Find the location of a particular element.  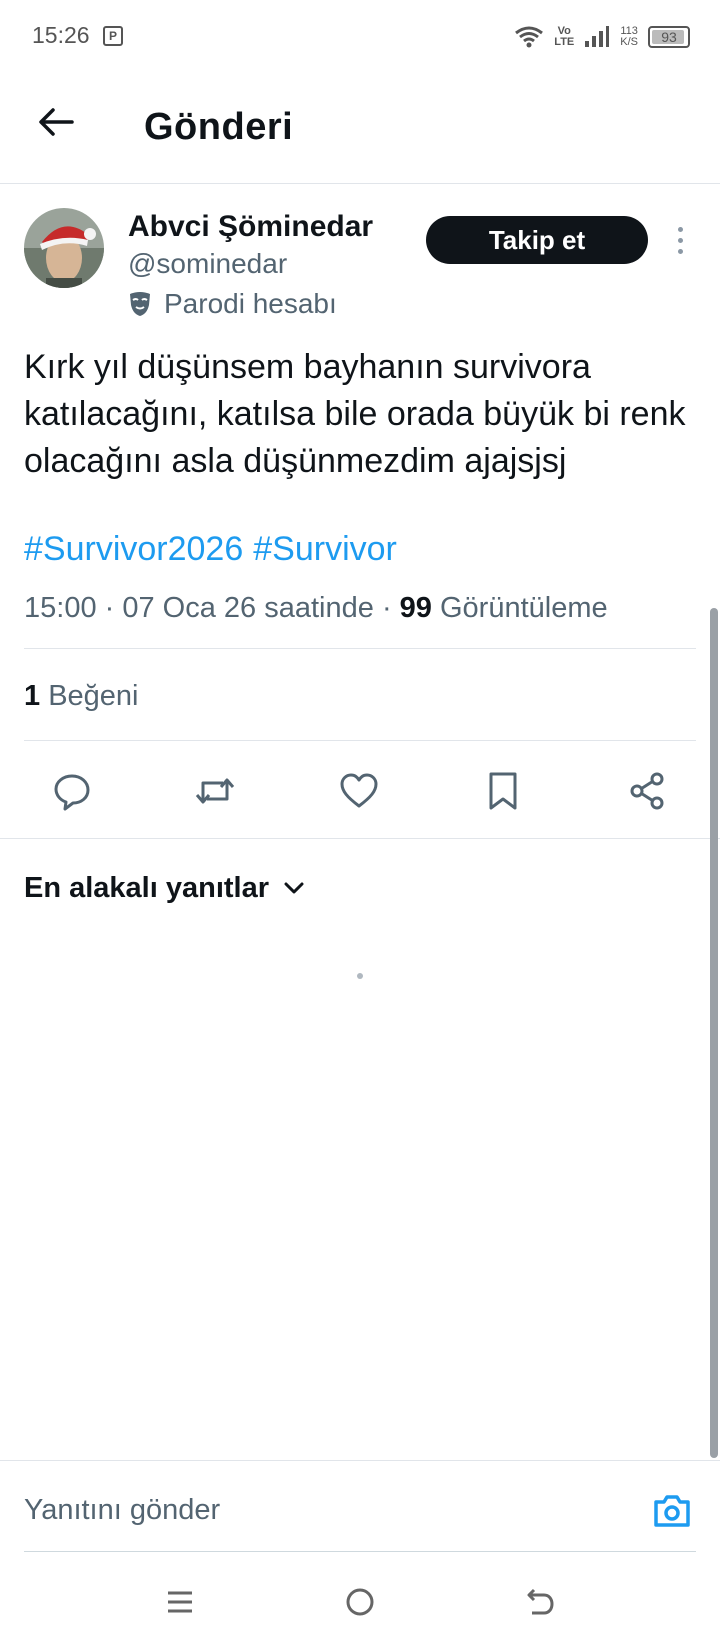

likes-stat: 1 Beğeni is located at coordinates (81, 696).